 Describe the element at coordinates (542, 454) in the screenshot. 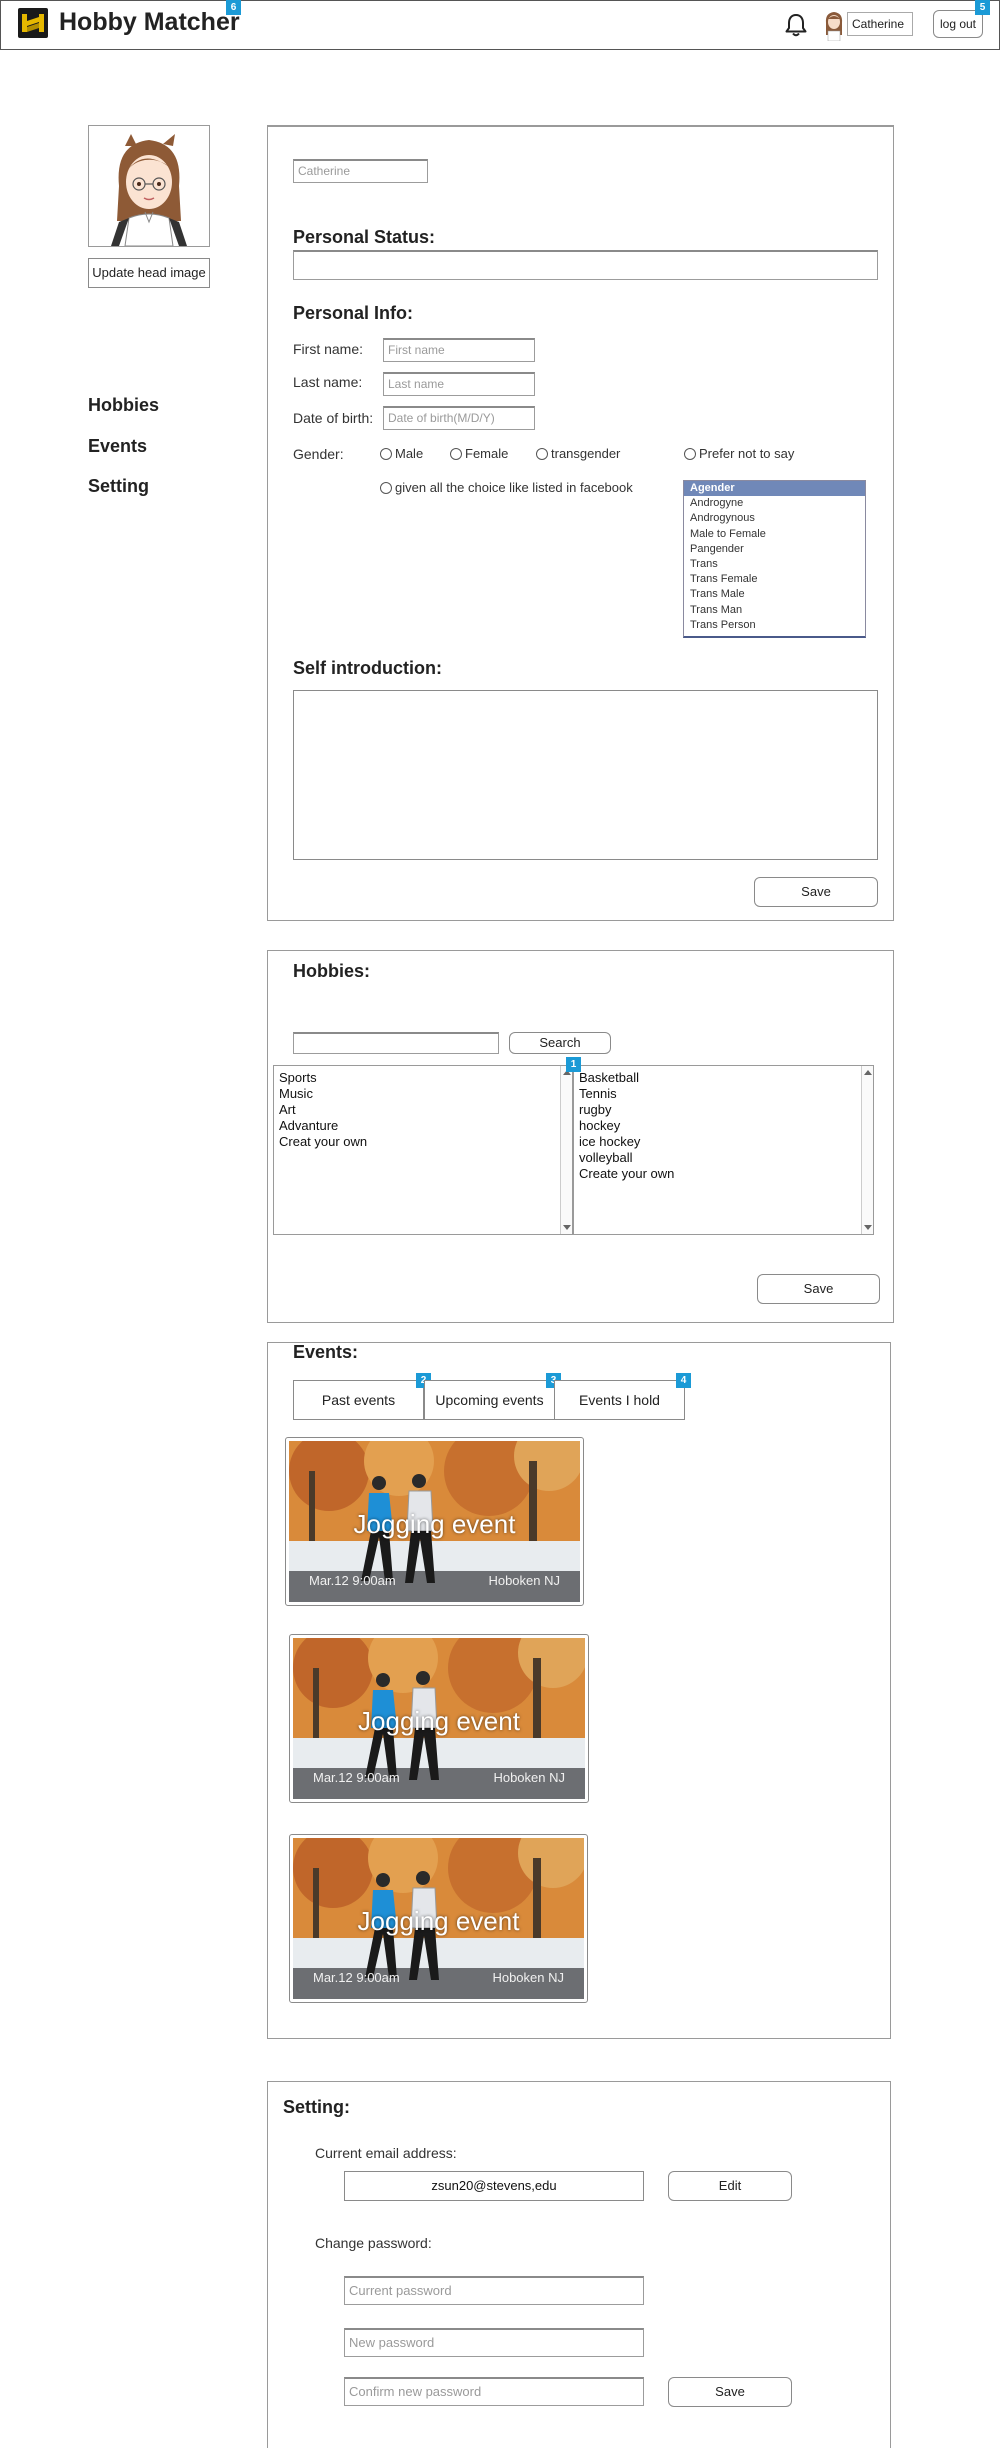

I see `radio-transgender` at that location.